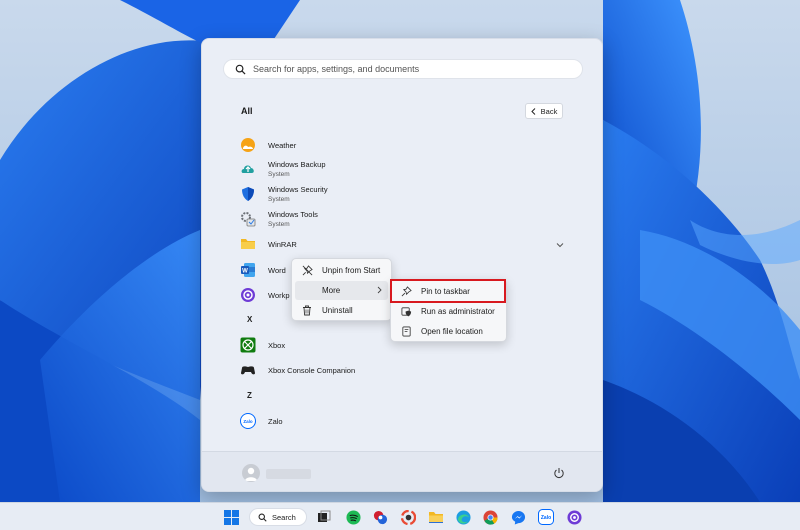 The height and width of the screenshot is (530, 800). What do you see at coordinates (379, 290) in the screenshot?
I see `chevron-right-icon` at bounding box center [379, 290].